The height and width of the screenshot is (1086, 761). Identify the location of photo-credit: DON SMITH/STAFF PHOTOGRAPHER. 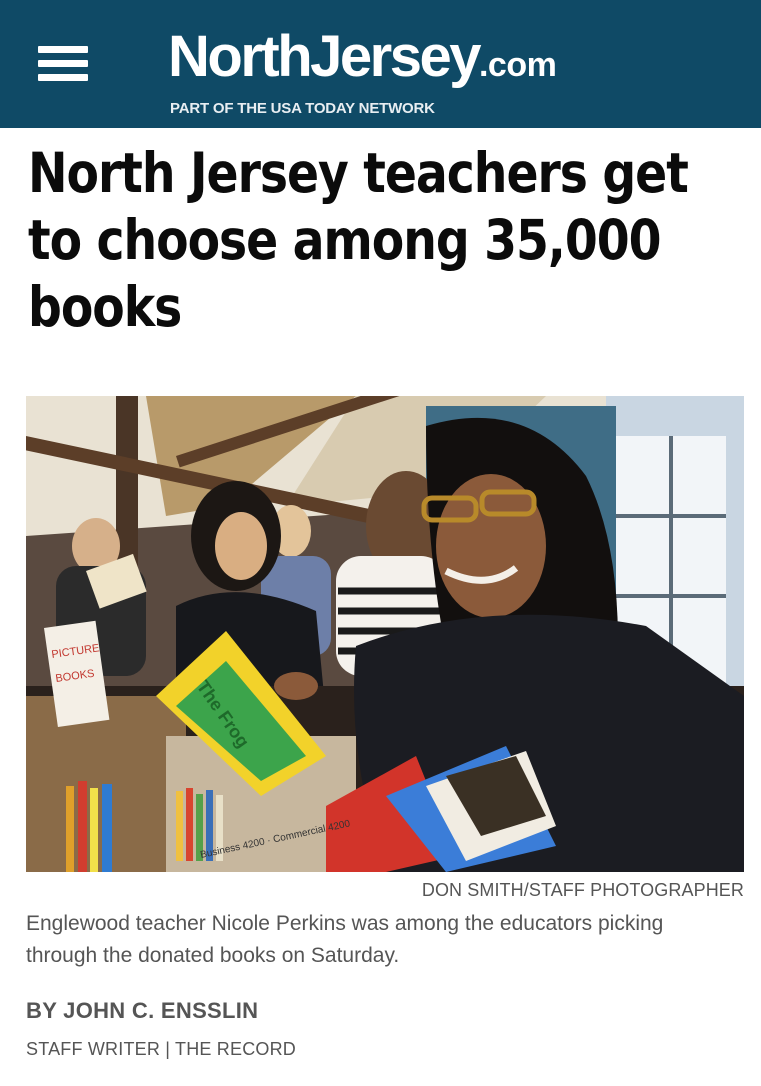
(582, 890).